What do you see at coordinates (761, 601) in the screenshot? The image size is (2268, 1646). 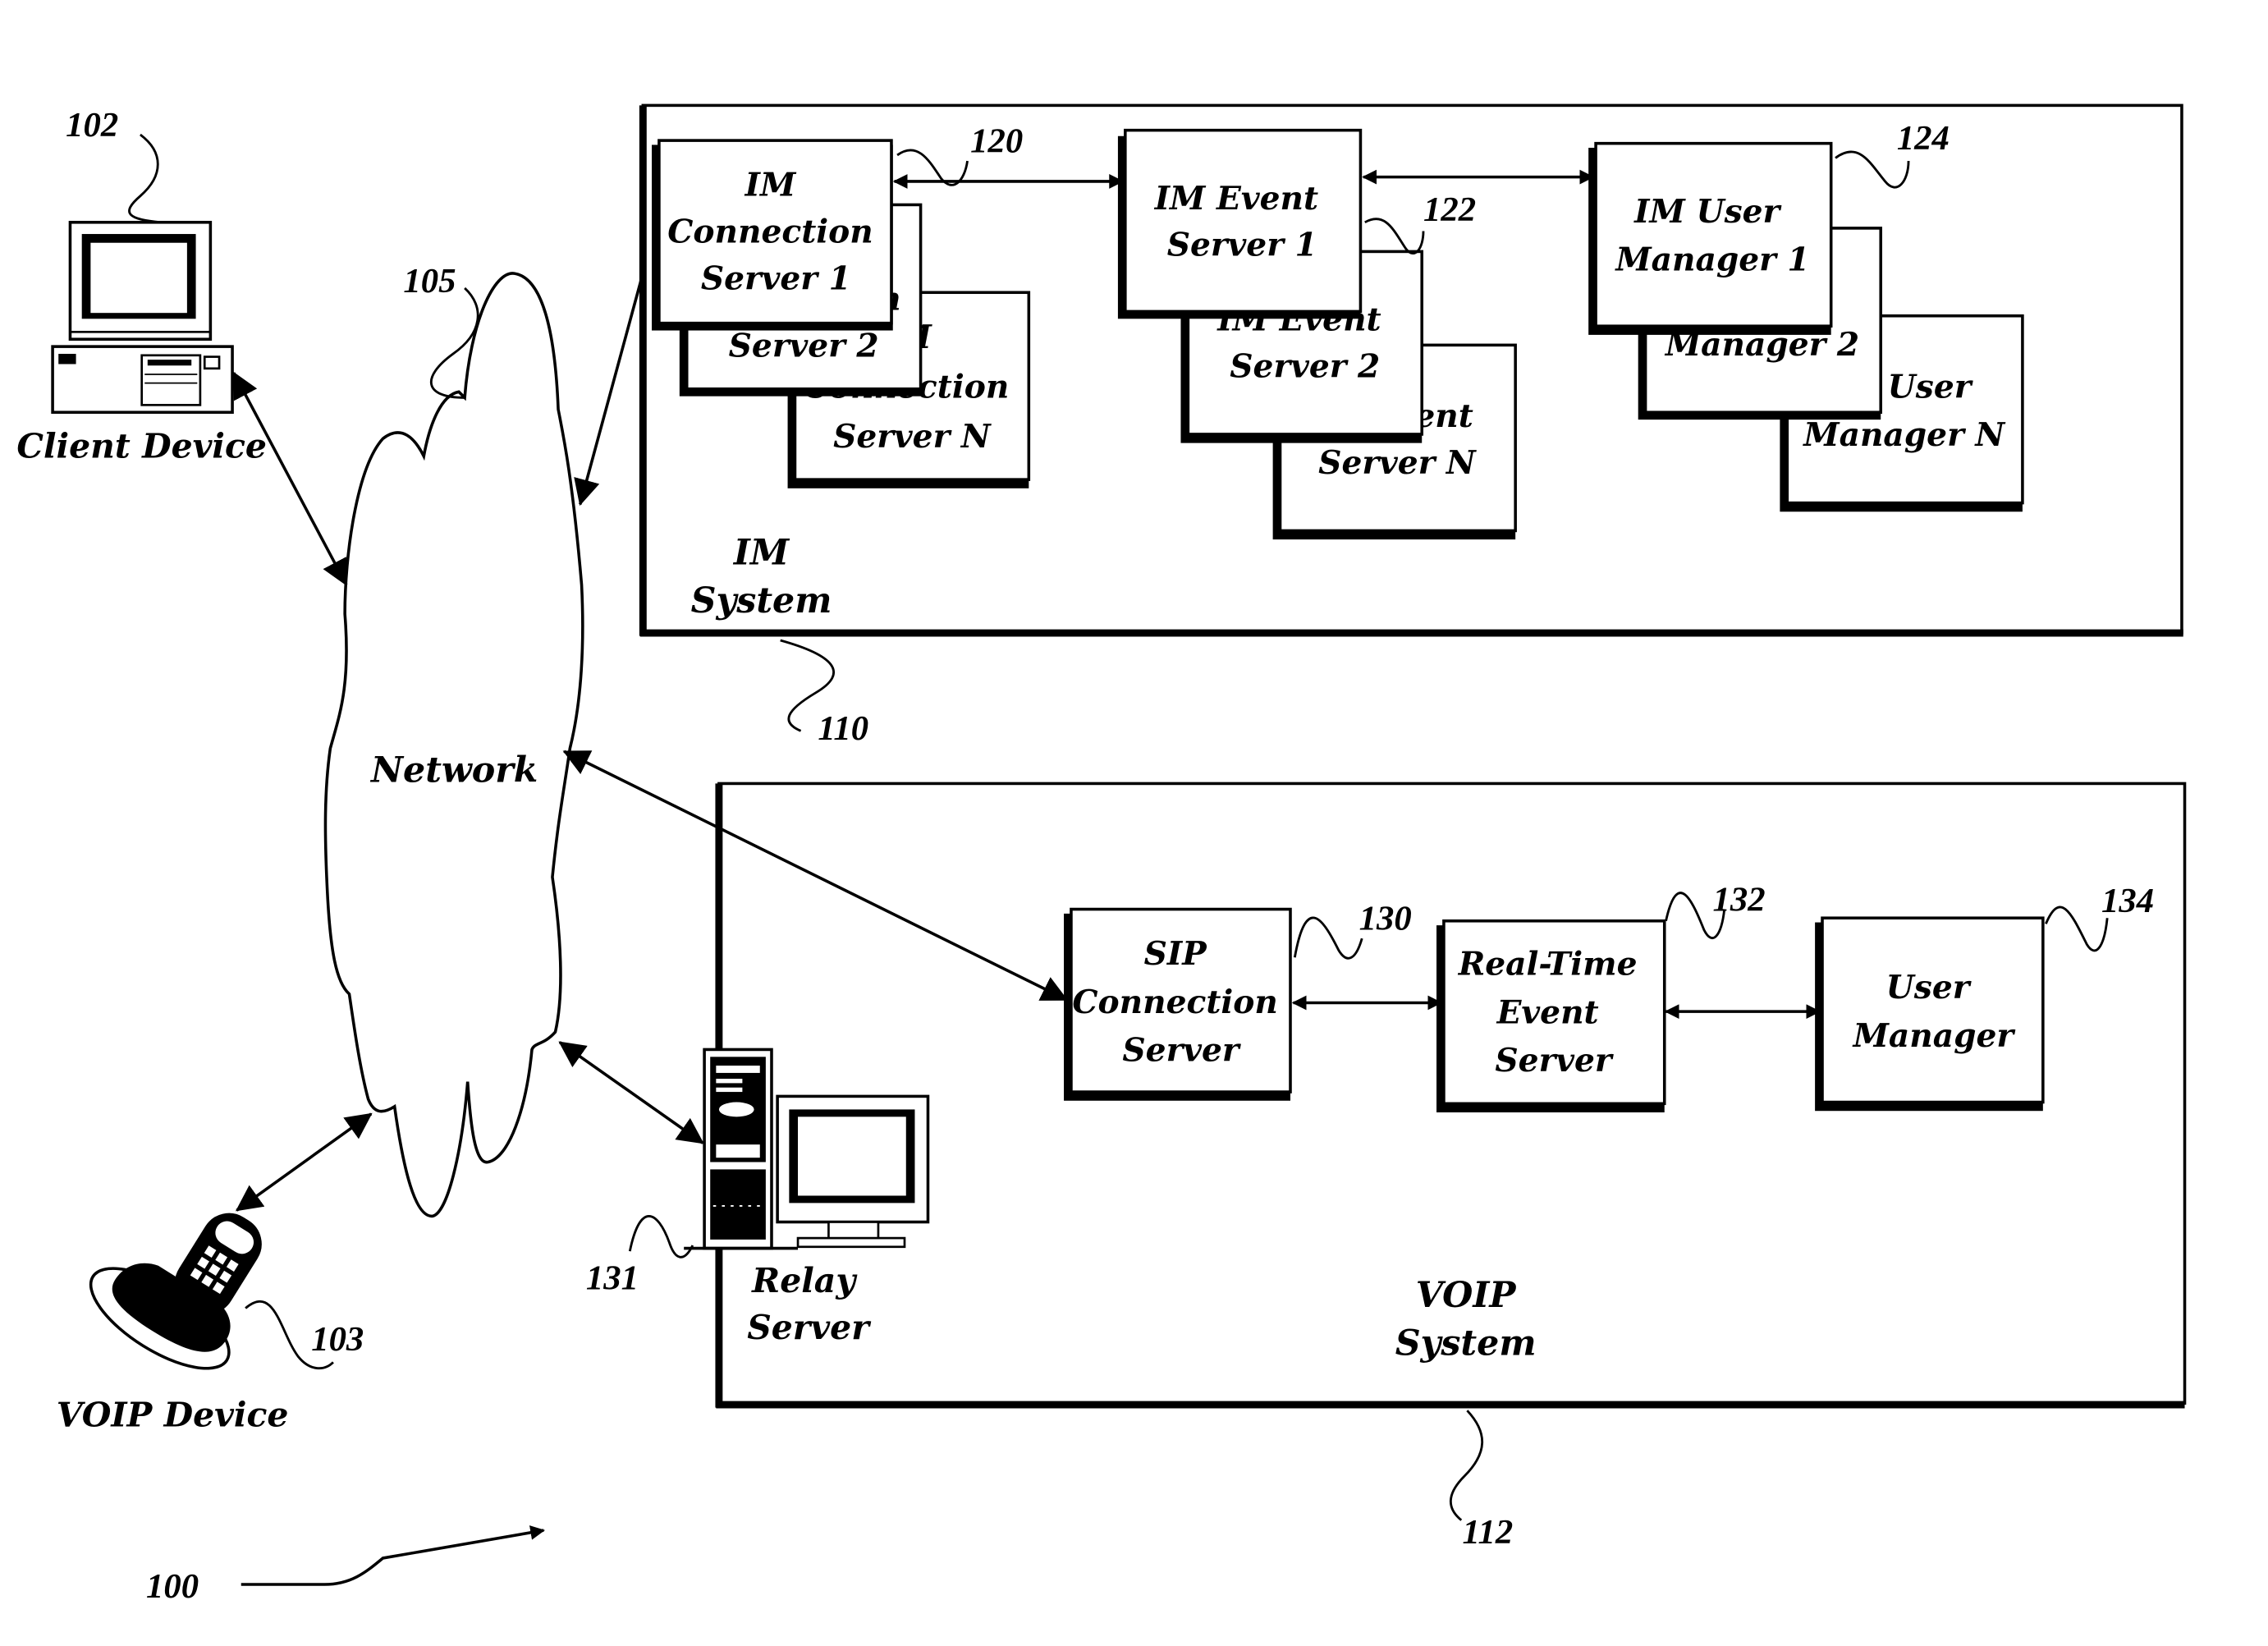 I see `im-system-label-2: System` at bounding box center [761, 601].